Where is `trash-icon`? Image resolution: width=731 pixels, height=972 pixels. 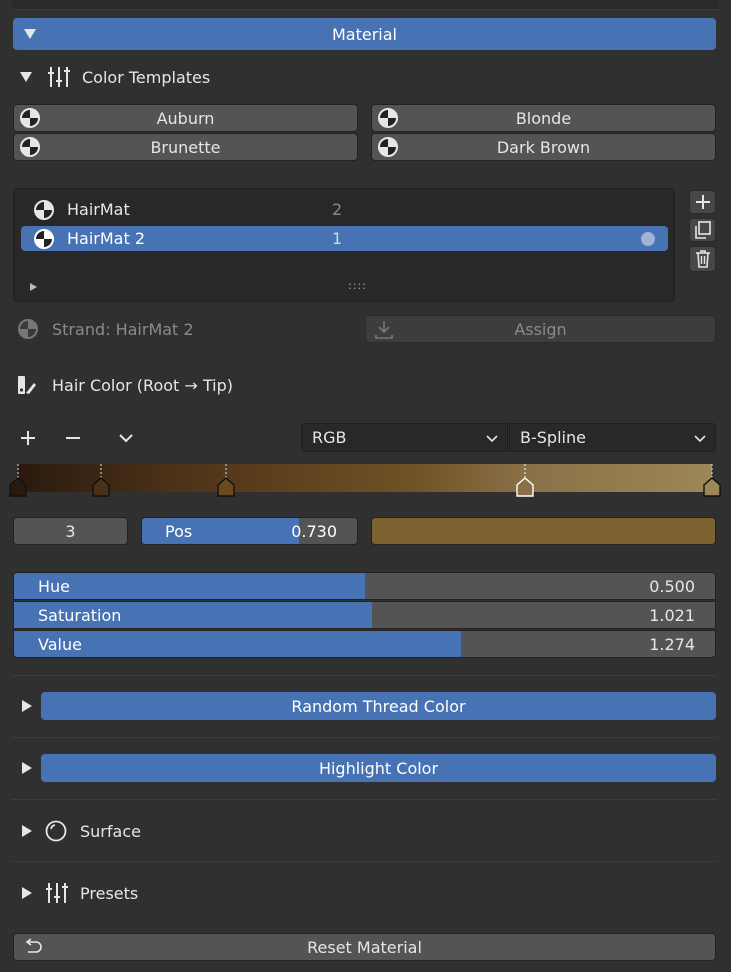
trash-icon is located at coordinates (702, 259).